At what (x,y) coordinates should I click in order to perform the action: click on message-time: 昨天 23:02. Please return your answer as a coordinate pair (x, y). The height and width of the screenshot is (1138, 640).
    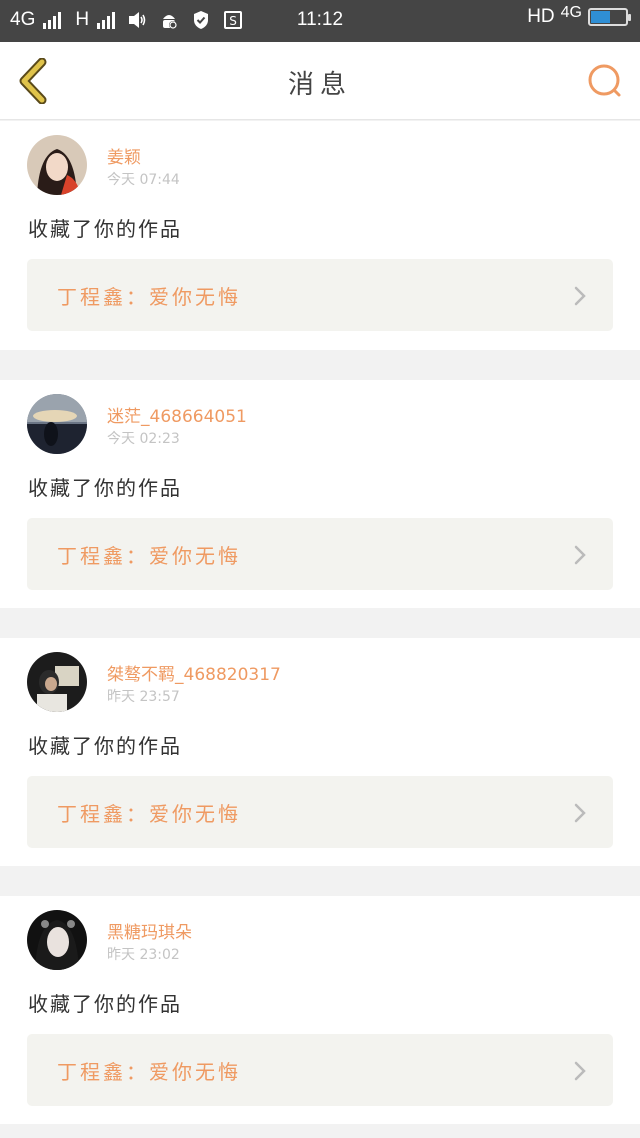
    Looking at the image, I should click on (143, 955).